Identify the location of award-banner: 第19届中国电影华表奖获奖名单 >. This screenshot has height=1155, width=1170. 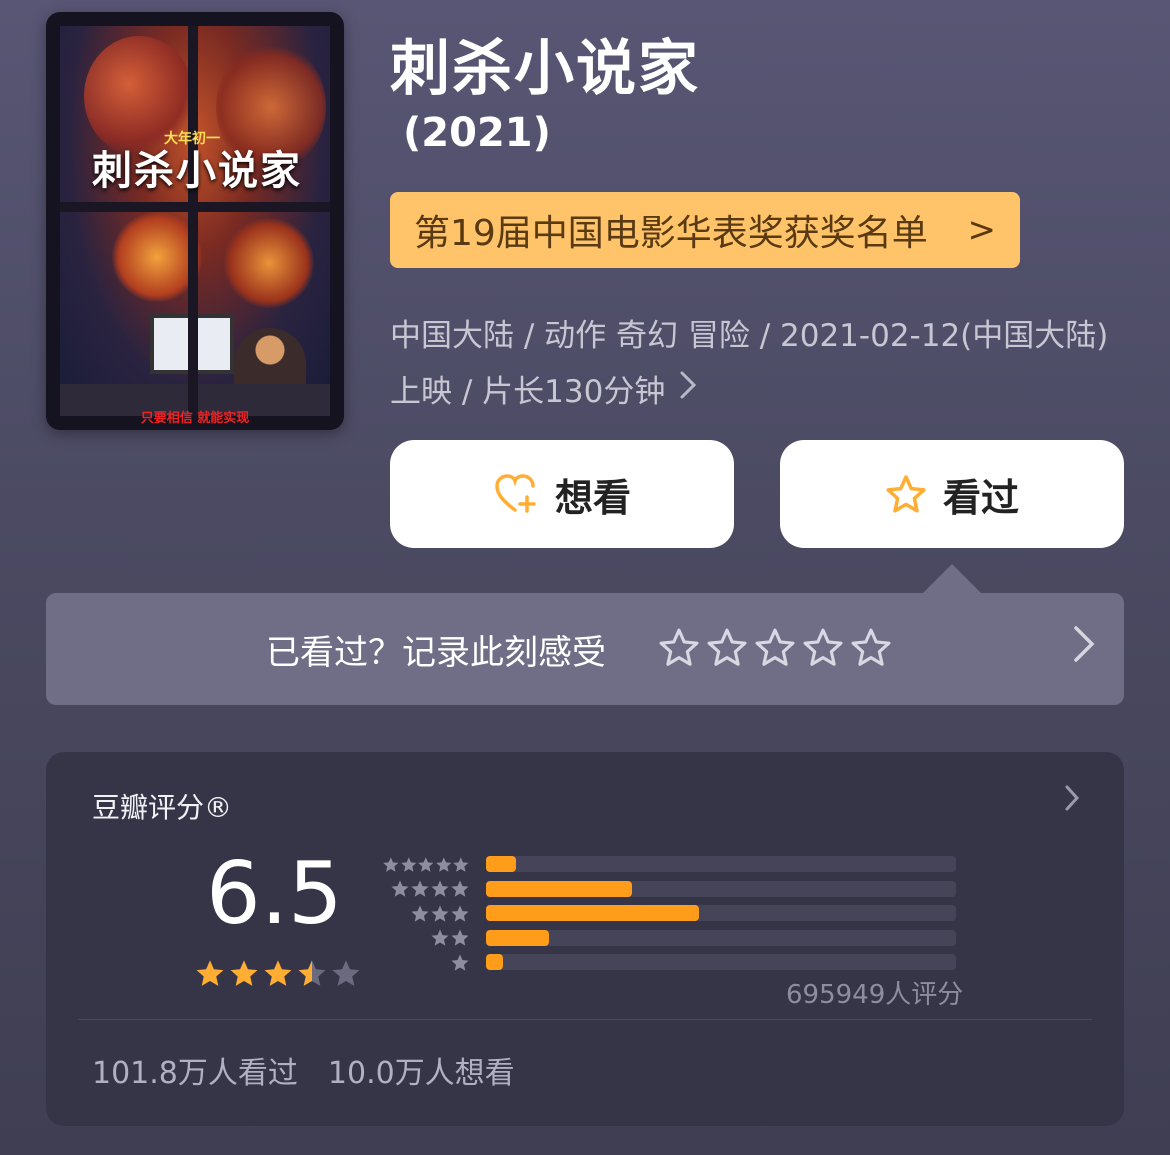
(705, 230).